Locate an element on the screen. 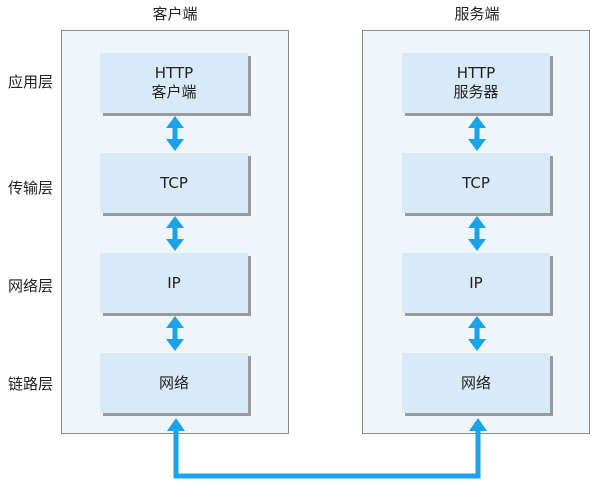  server-arrow-ip-network is located at coordinates (477, 333).